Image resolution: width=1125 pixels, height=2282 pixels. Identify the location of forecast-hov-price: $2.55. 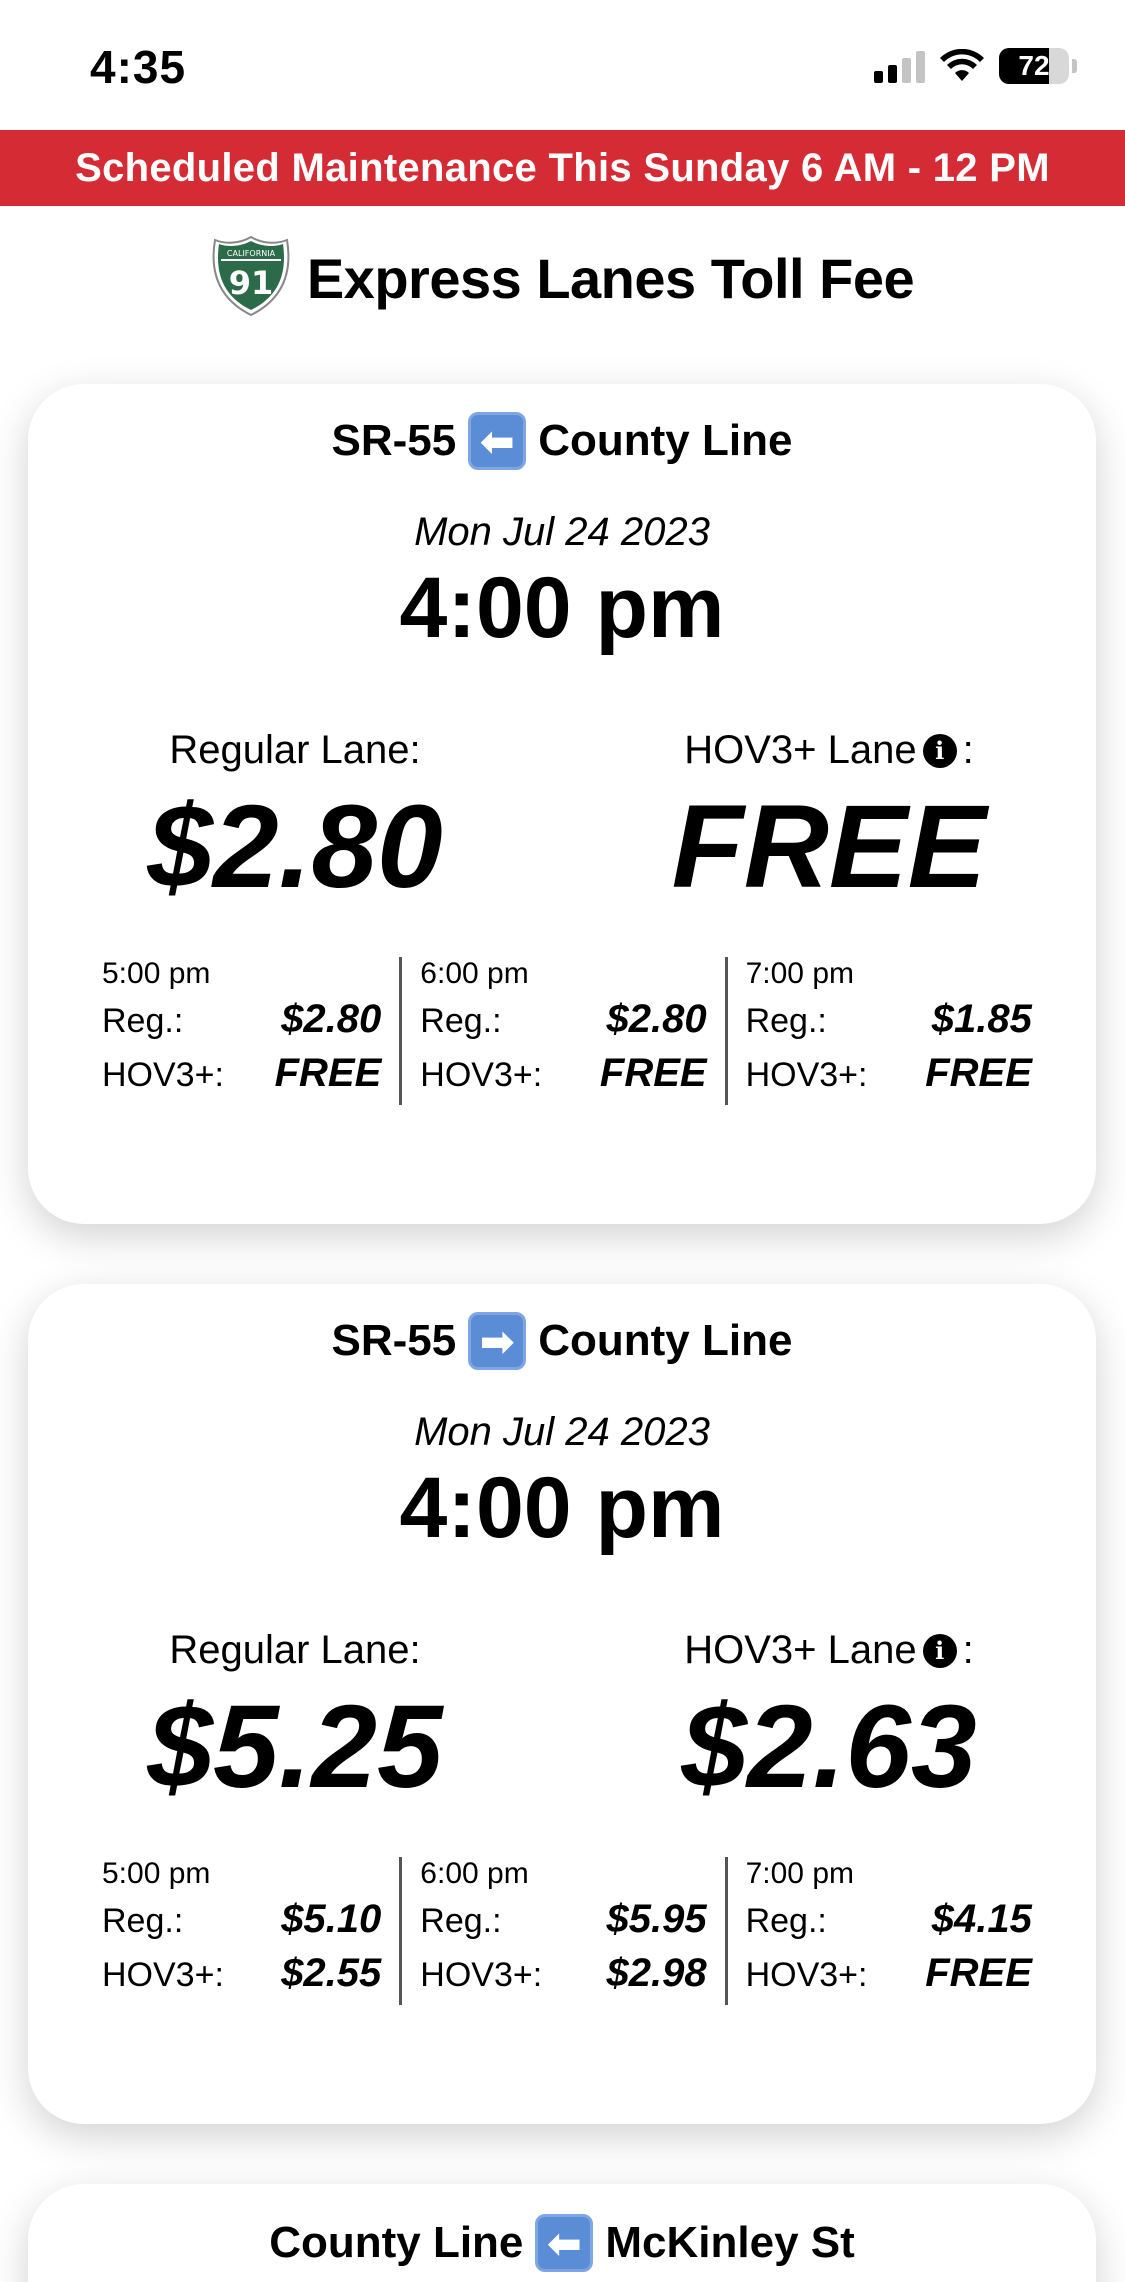
(331, 1973).